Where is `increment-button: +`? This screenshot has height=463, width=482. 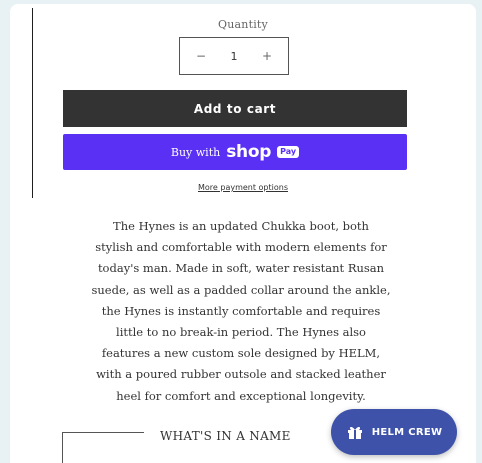 increment-button: + is located at coordinates (267, 56).